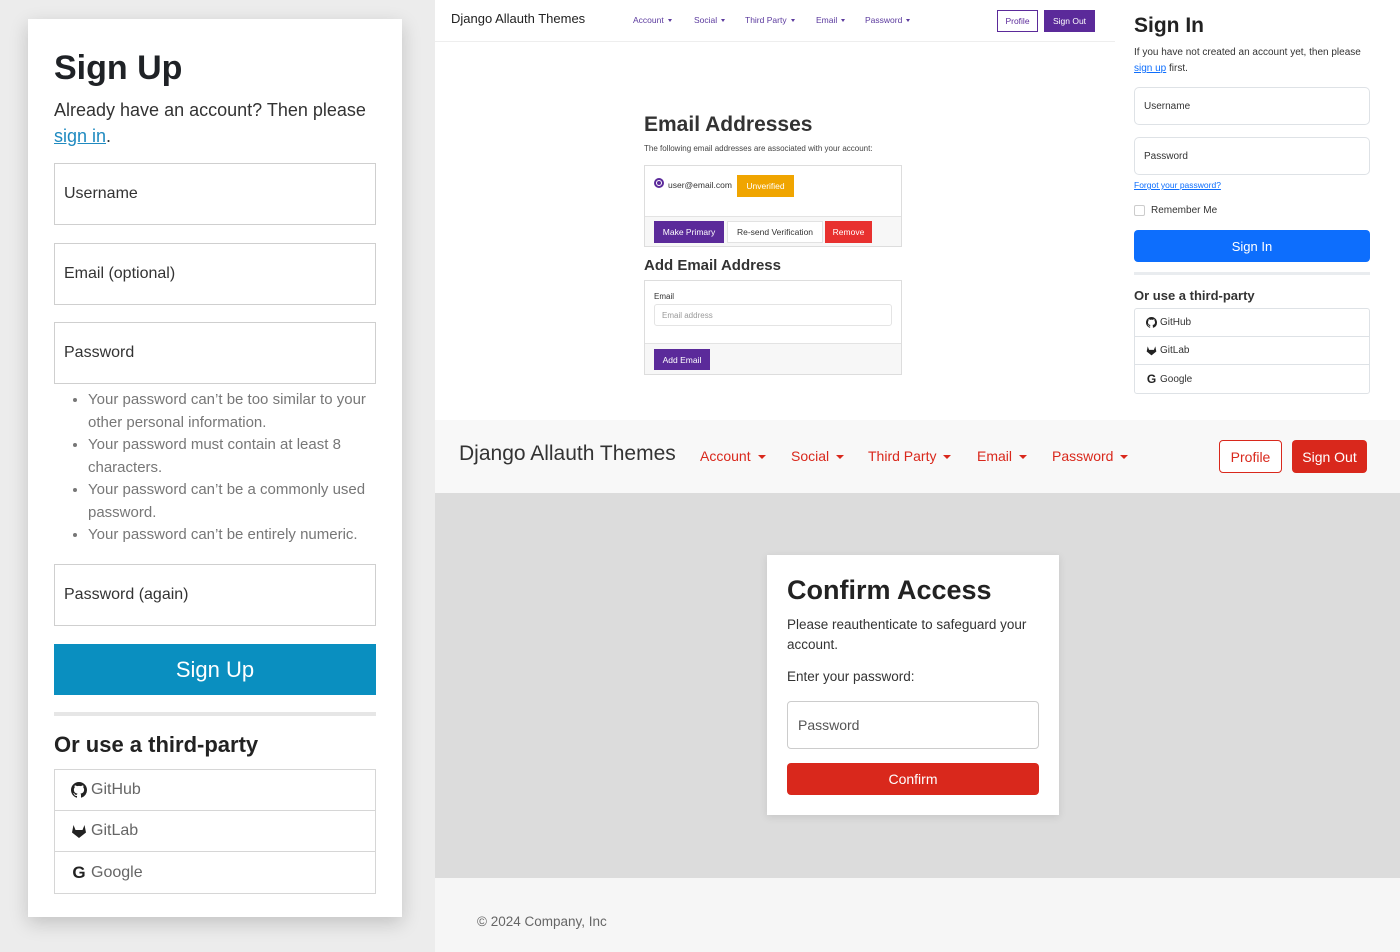 This screenshot has height=952, width=1400. I want to click on signup-title: Sign Up, so click(118, 68).